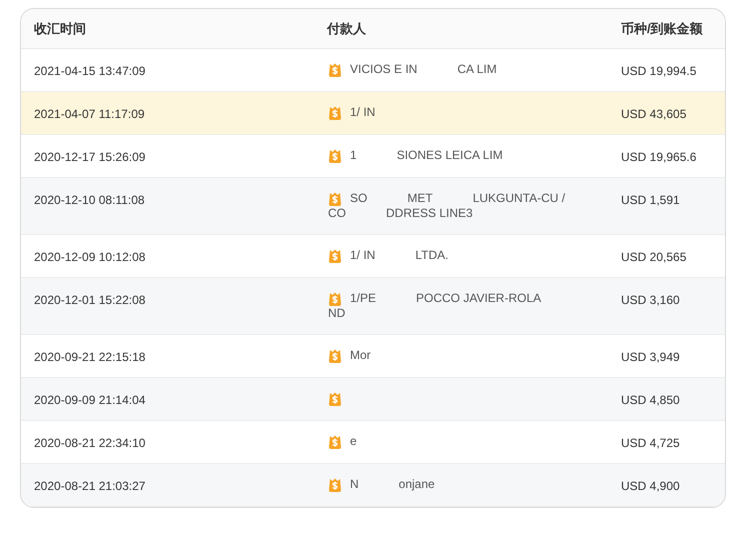 The width and height of the screenshot is (750, 537). Describe the element at coordinates (60, 29) in the screenshot. I see `column-header: 收汇时间` at that location.